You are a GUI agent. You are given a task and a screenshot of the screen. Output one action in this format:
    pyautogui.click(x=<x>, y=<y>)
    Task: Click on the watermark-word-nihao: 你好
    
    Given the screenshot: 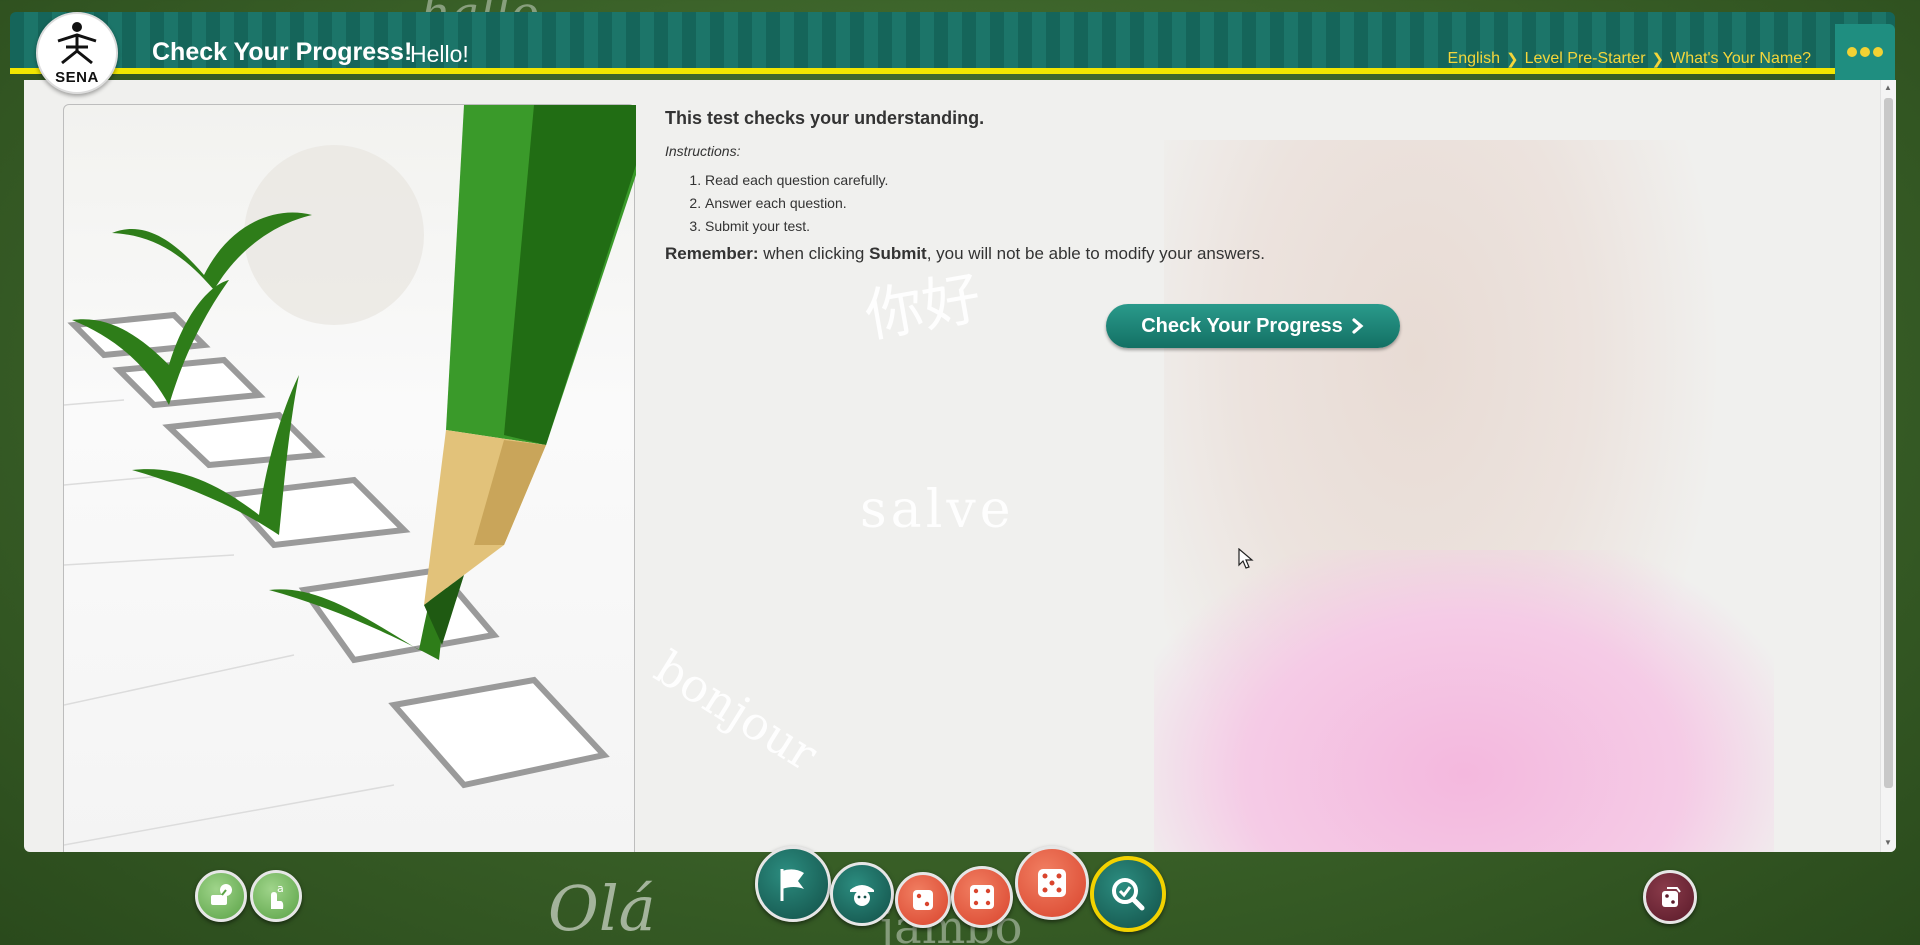 What is the action you would take?
    pyautogui.click(x=922, y=307)
    